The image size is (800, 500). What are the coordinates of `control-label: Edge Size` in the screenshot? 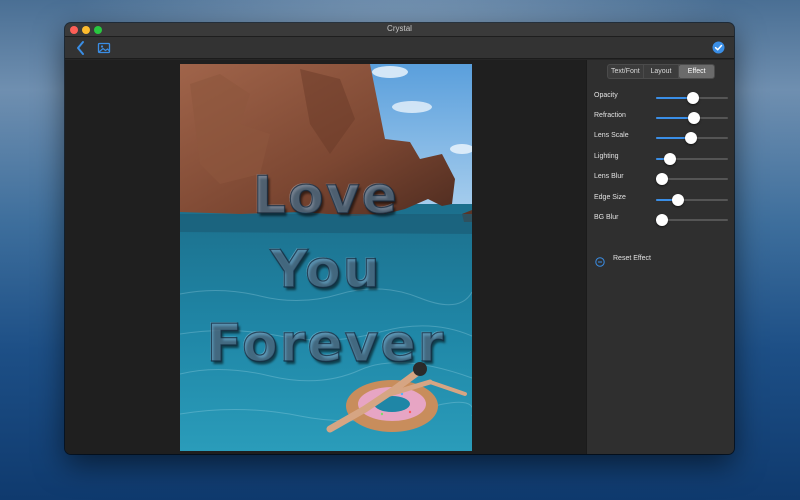 It's located at (610, 197).